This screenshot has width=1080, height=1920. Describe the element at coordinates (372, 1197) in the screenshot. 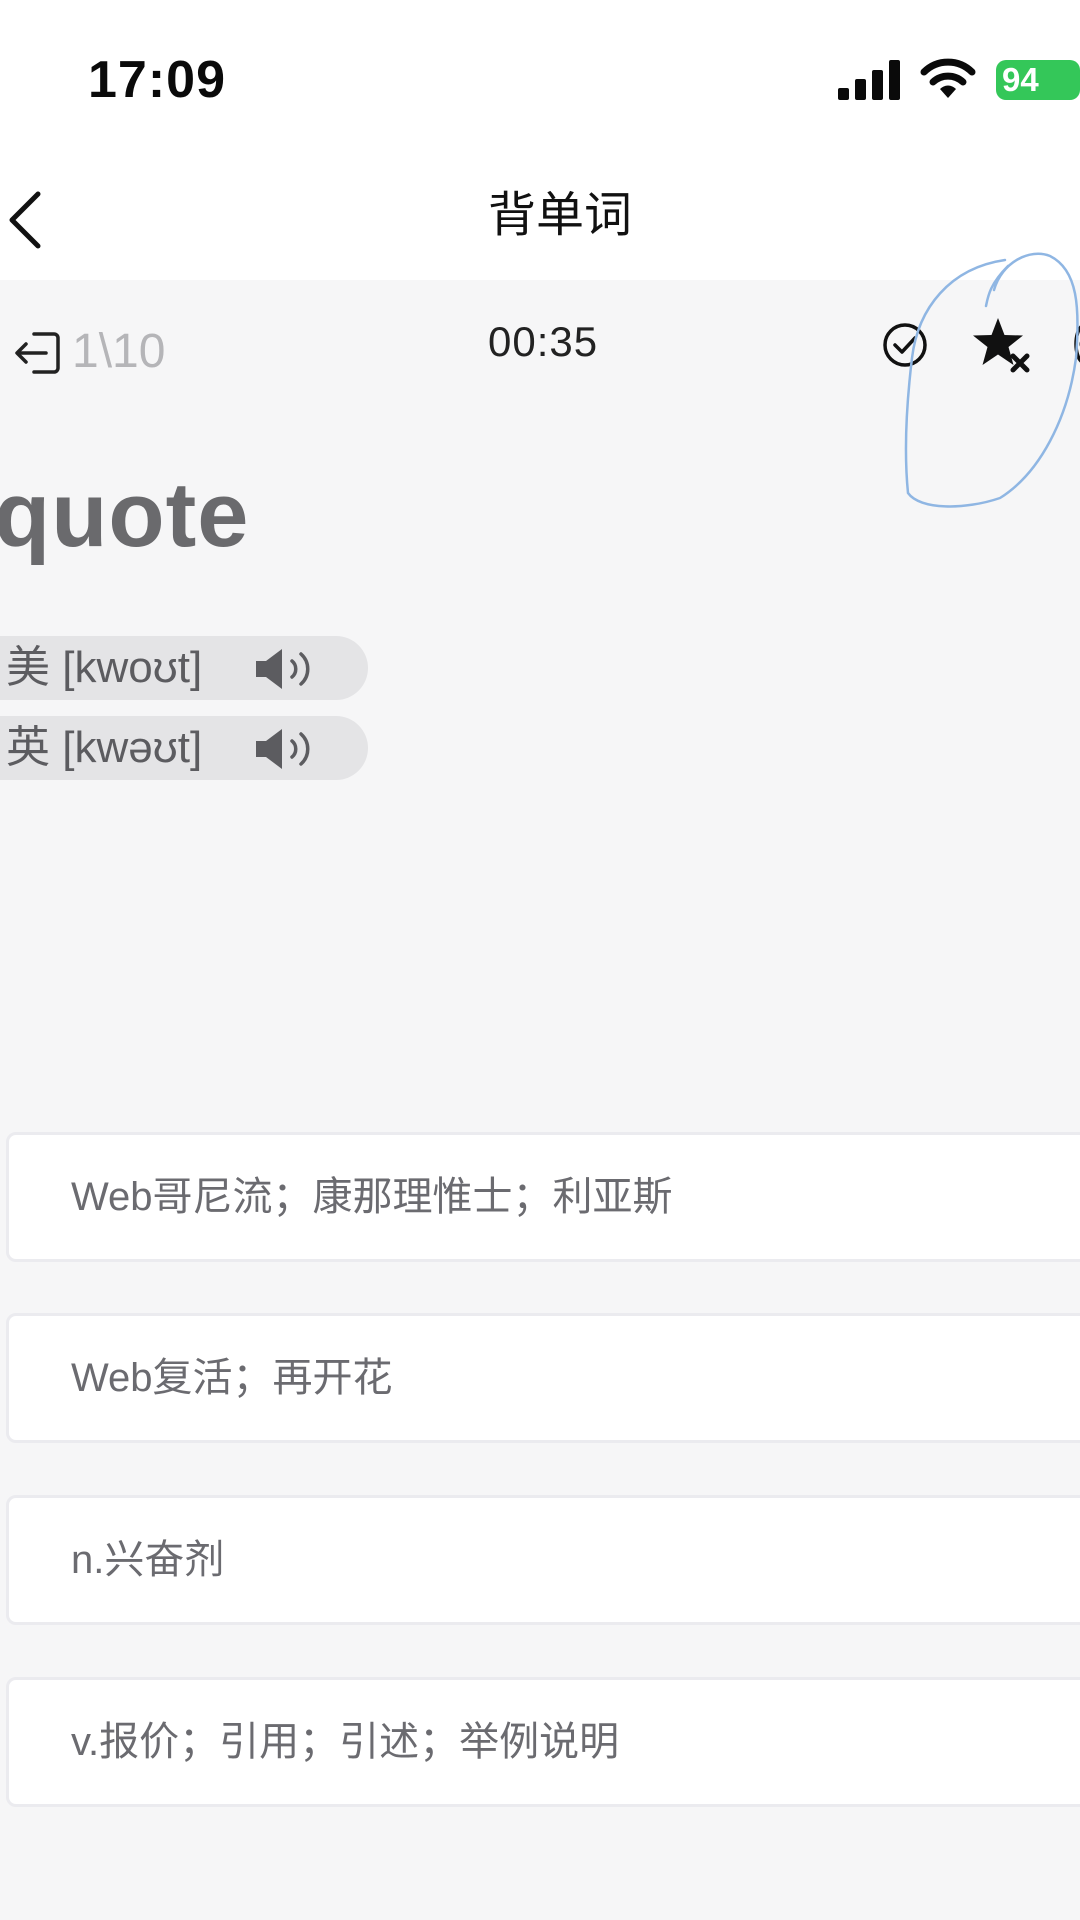

I see `answer-option-text: Web哥尼流；康那理惟士；利亚斯` at that location.